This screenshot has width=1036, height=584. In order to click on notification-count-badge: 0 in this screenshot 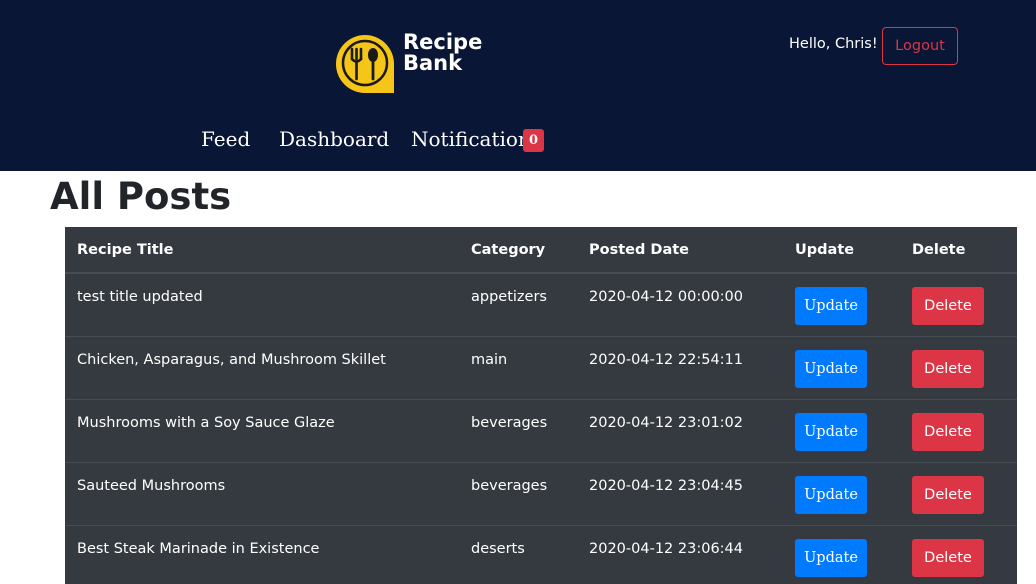, I will do `click(533, 140)`.